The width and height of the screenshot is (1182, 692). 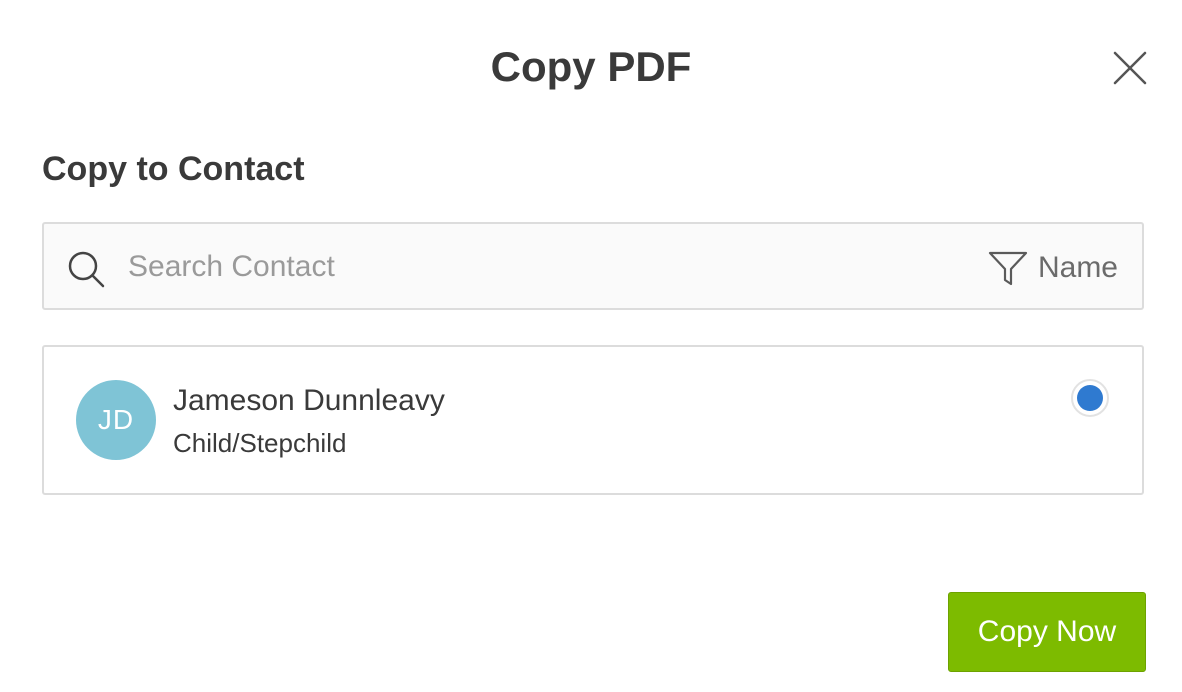 What do you see at coordinates (86, 269) in the screenshot?
I see `search-icon` at bounding box center [86, 269].